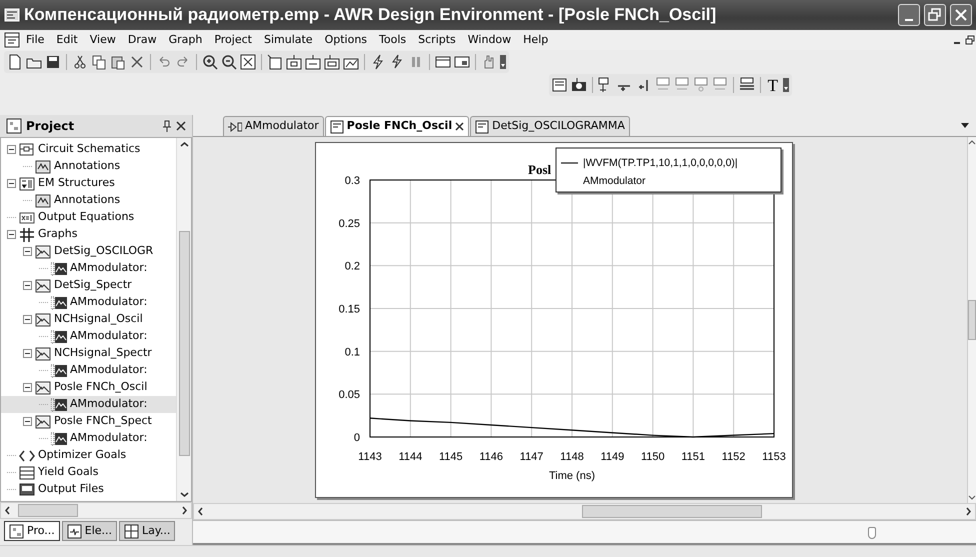  Describe the element at coordinates (378, 62) in the screenshot. I see `lightning-icon` at that location.